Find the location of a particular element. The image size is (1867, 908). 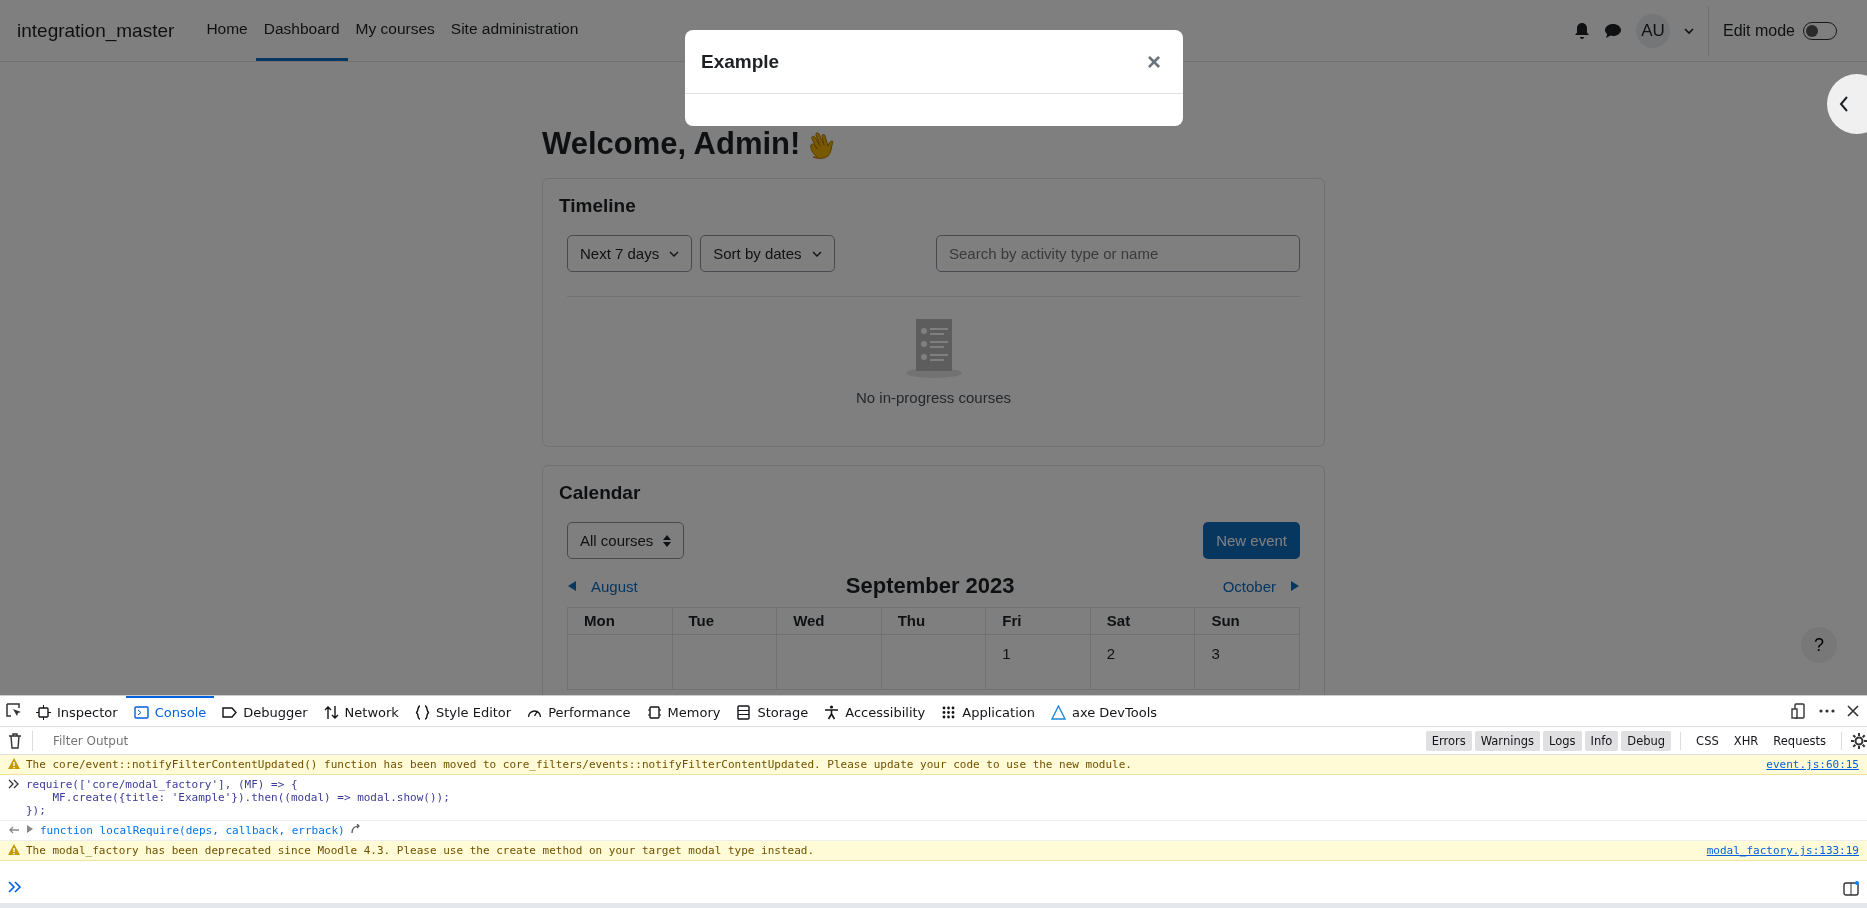

chip-icon is located at coordinates (654, 712).